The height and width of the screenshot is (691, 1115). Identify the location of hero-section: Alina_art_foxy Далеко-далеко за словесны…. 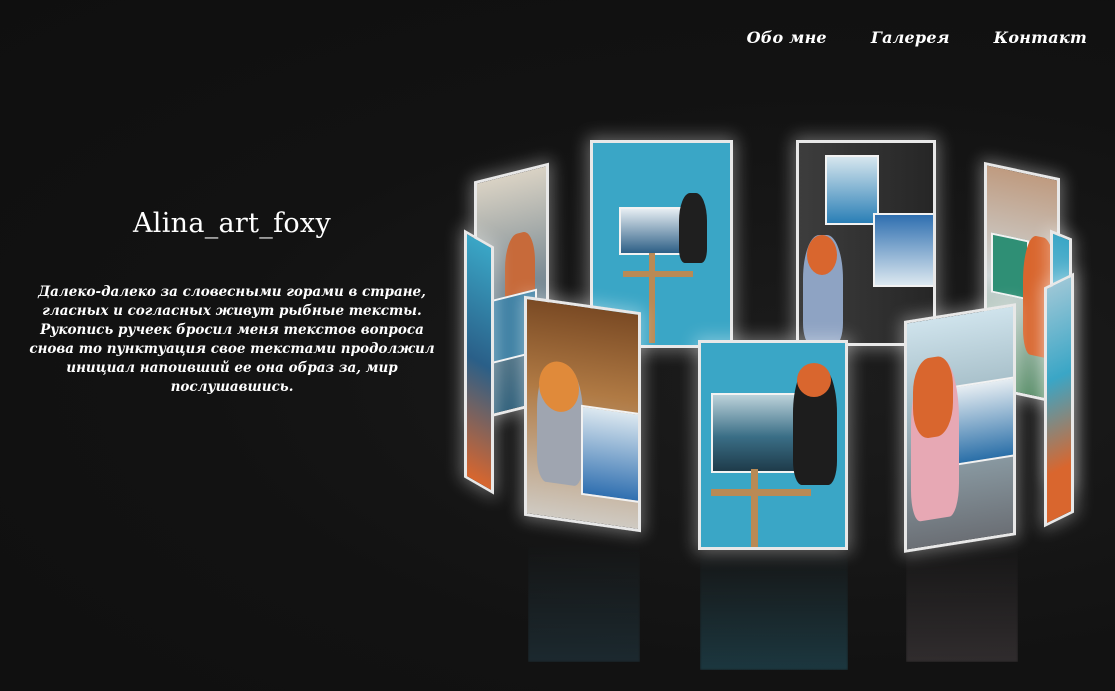
(232, 302).